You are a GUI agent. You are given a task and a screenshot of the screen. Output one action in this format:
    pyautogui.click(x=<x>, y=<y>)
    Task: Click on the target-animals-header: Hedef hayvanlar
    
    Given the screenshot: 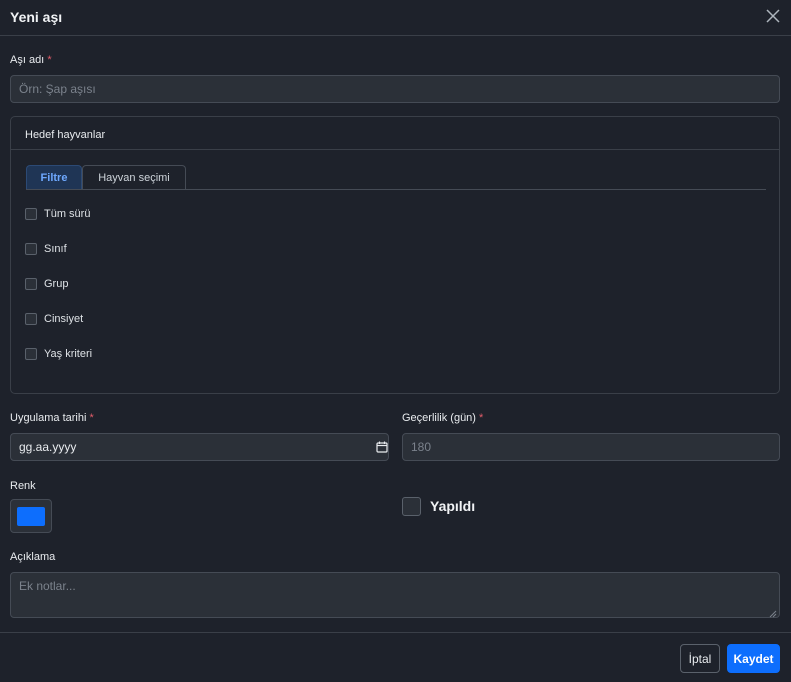 What is the action you would take?
    pyautogui.click(x=395, y=133)
    